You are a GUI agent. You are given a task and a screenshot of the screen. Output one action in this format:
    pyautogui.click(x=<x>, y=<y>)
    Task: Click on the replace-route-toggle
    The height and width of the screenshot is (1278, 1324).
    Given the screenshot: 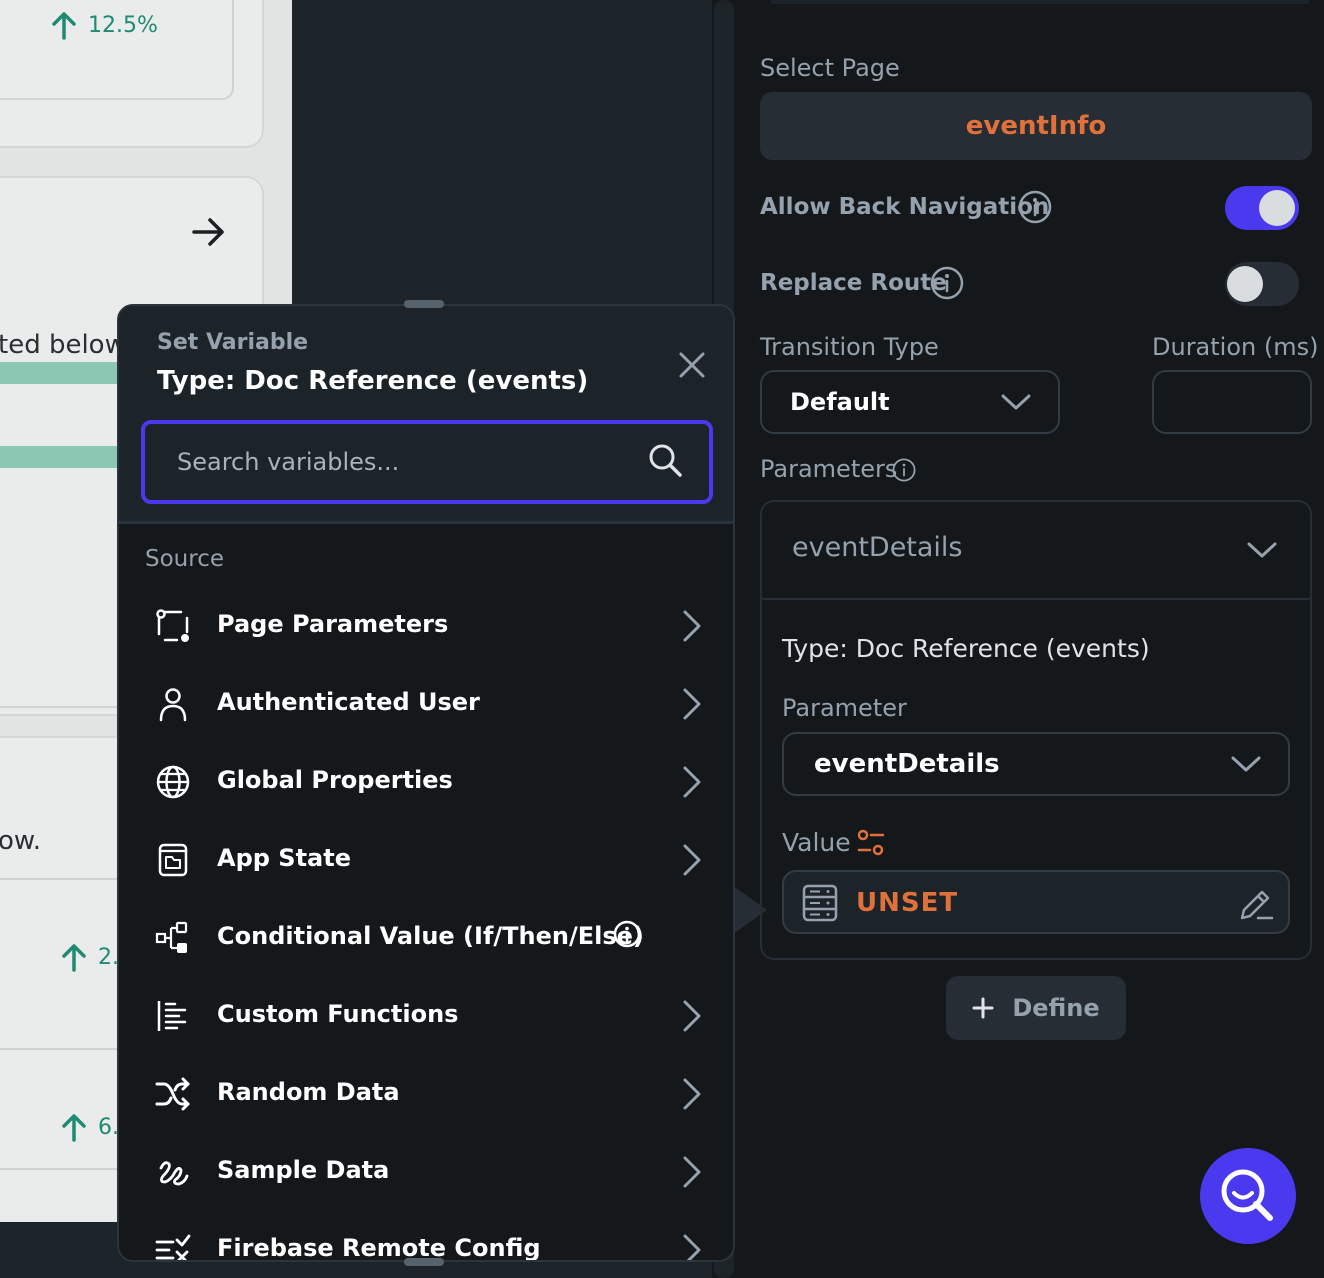 What is the action you would take?
    pyautogui.click(x=1262, y=284)
    